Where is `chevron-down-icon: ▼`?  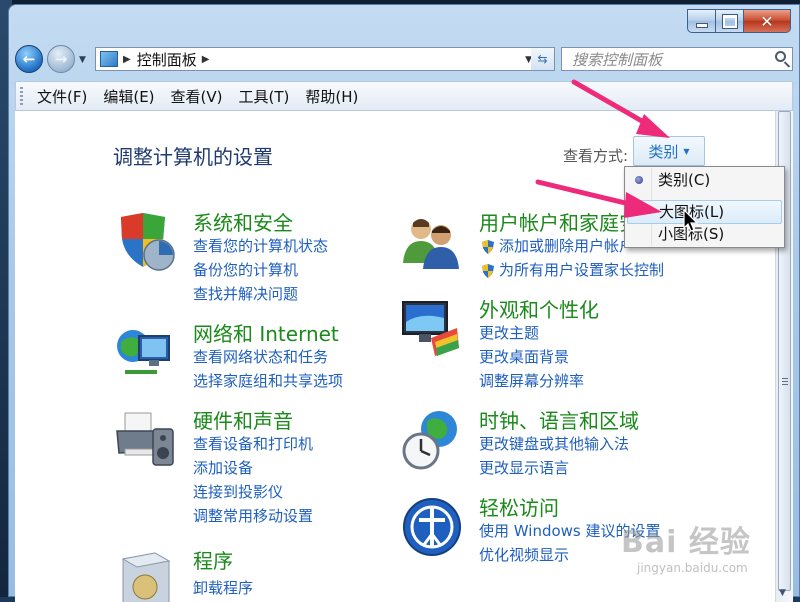
chevron-down-icon: ▼ is located at coordinates (686, 151).